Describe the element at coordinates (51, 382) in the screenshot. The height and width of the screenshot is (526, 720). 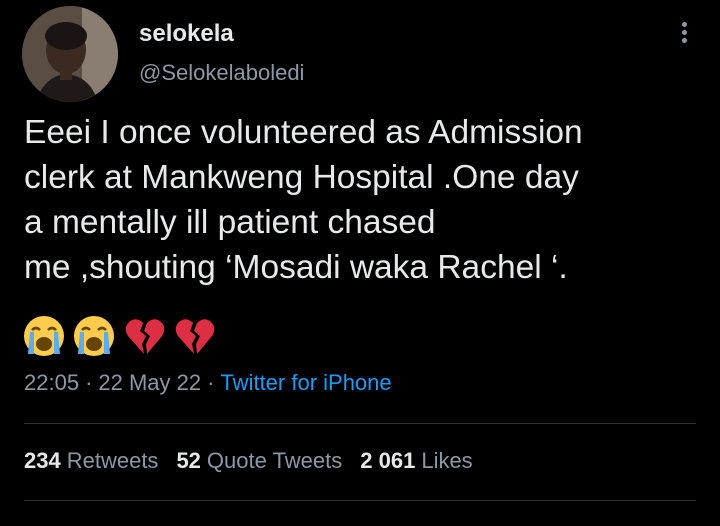
I see `tweet-time: 22:05` at that location.